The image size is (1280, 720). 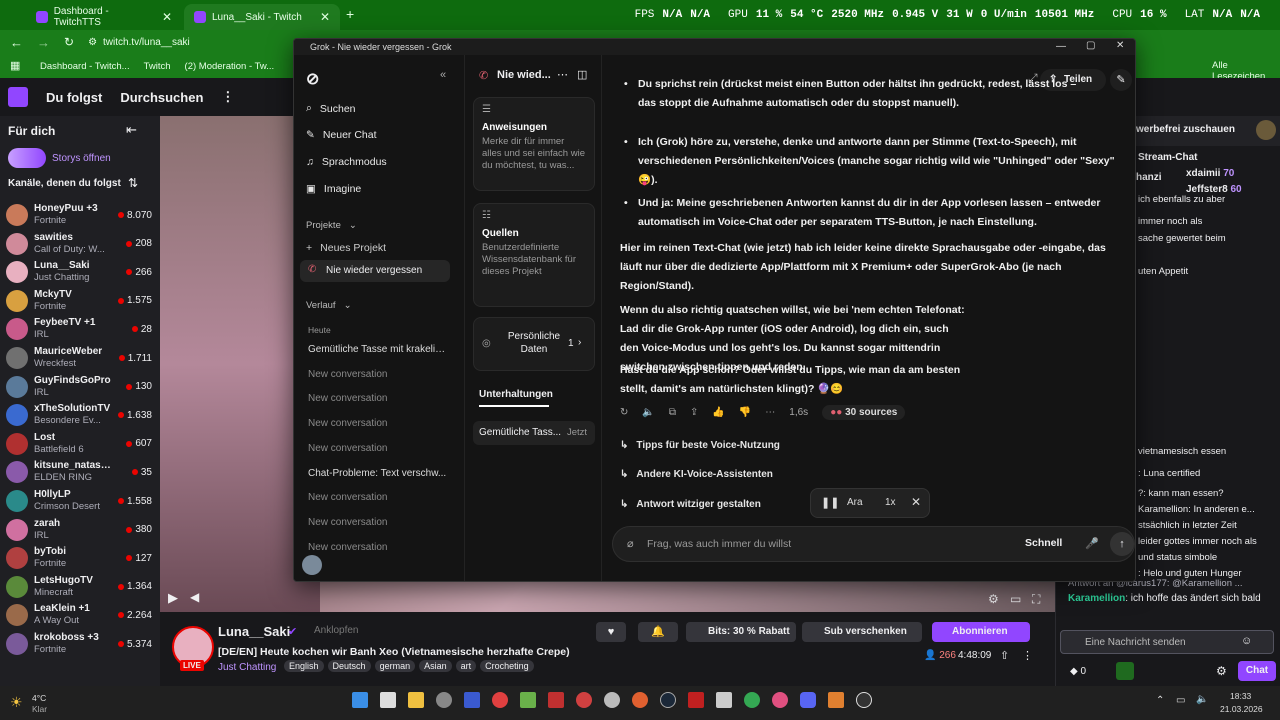 I want to click on share-icon: ⇪, so click(x=694, y=412).